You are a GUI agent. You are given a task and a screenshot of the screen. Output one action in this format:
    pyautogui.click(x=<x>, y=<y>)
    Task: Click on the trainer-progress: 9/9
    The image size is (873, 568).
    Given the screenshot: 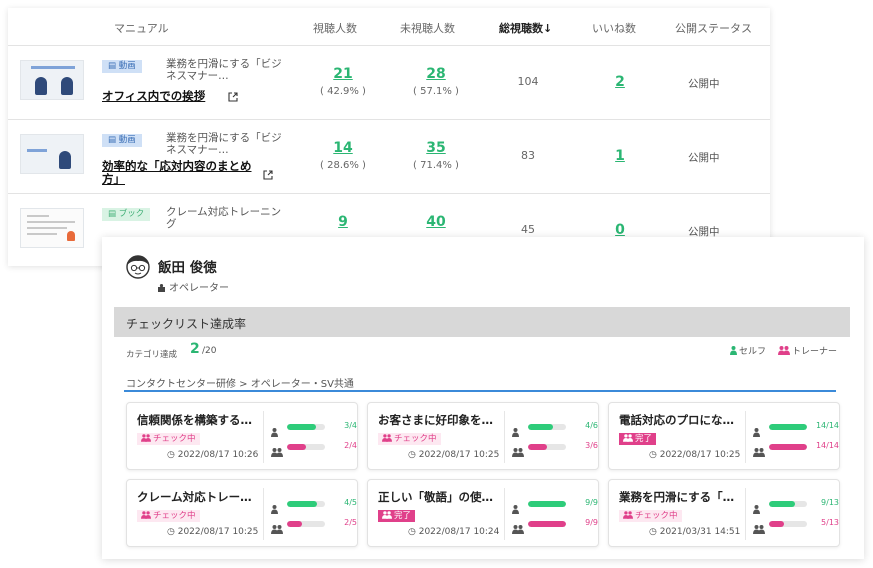 What is the action you would take?
    pyautogui.click(x=555, y=526)
    